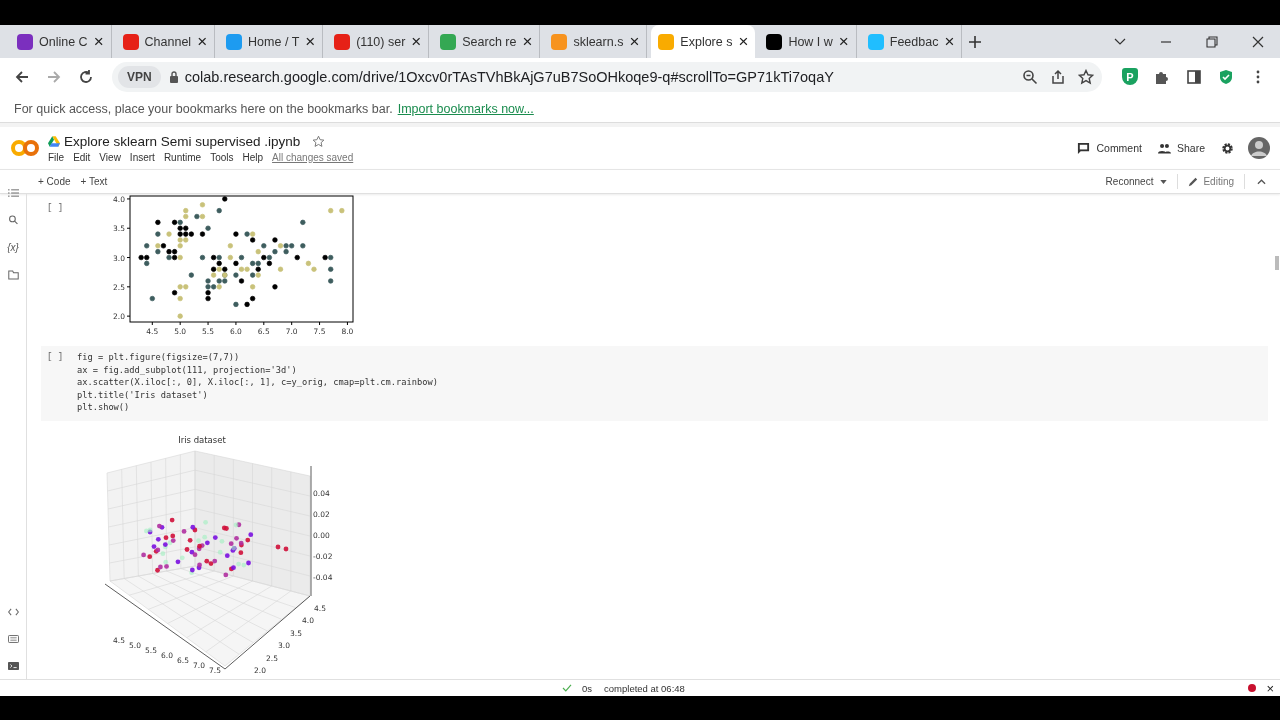 This screenshot has width=1280, height=720. I want to click on run-duration: 0s, so click(587, 688).